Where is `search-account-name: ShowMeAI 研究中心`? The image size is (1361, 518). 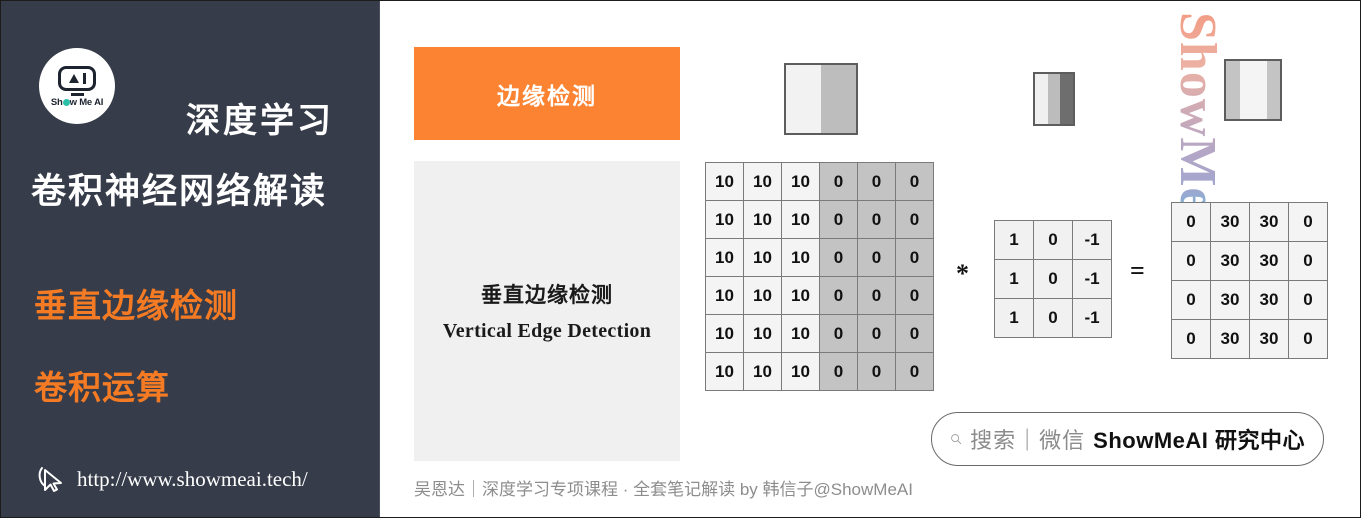 search-account-name: ShowMeAI 研究中心 is located at coordinates (1199, 440).